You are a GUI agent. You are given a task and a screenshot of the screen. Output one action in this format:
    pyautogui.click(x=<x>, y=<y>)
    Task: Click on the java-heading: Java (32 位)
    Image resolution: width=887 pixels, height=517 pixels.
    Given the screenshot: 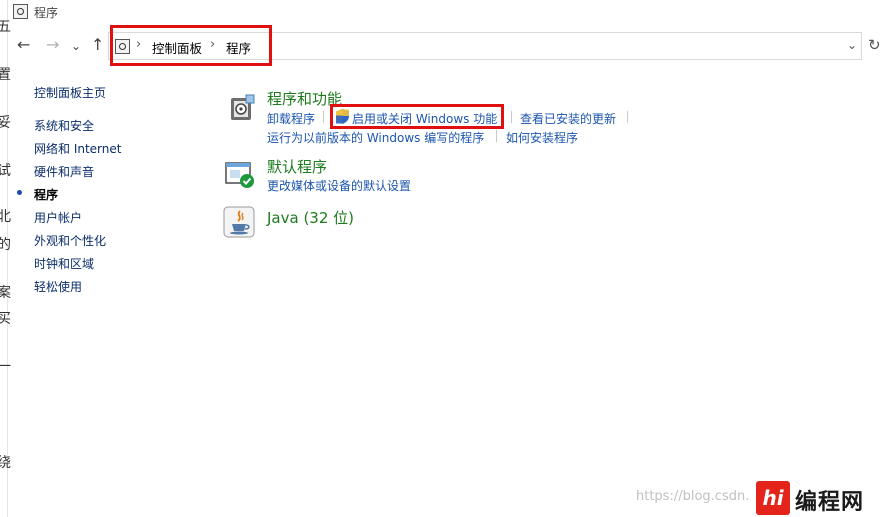 What is the action you would take?
    pyautogui.click(x=310, y=217)
    